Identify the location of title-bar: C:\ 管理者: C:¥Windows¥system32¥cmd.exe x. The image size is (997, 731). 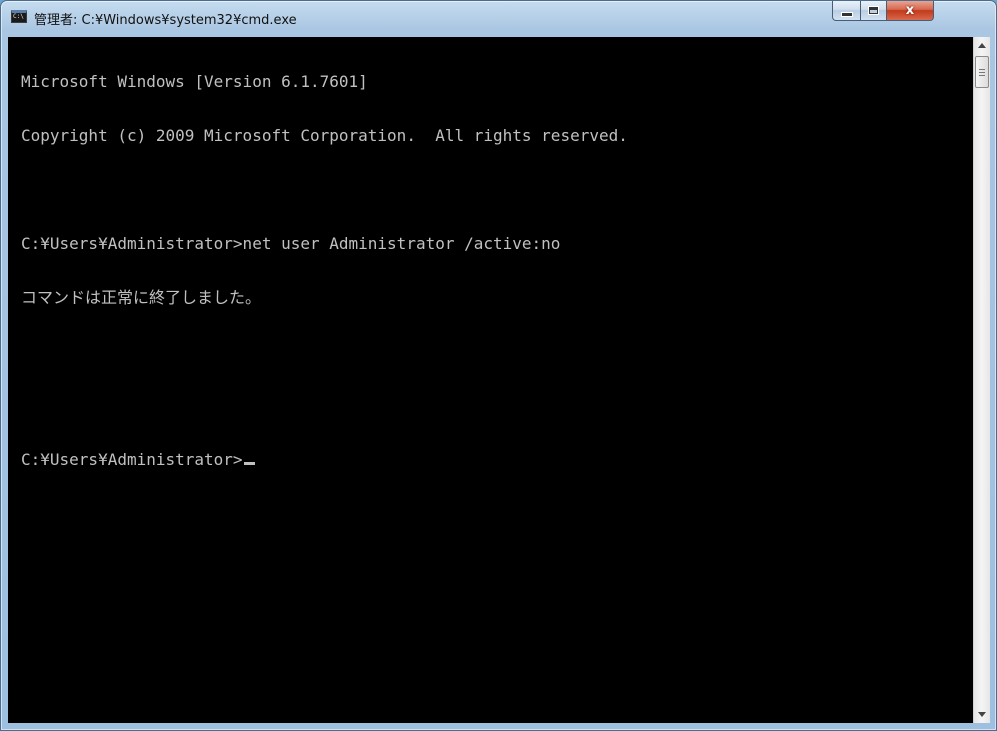
(498, 19).